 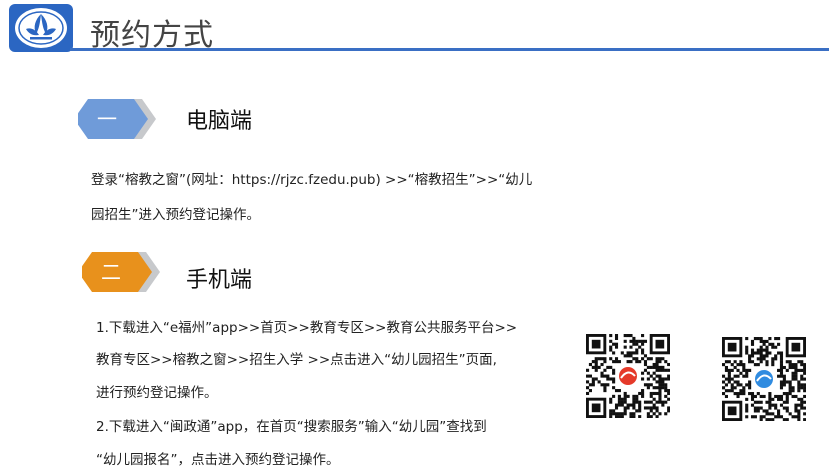 I want to click on mobile-instruction-line-4: 2.下载进入“闽政通”app，在首页“搜索服务”输入“幼儿园”查找到, so click(x=291, y=427).